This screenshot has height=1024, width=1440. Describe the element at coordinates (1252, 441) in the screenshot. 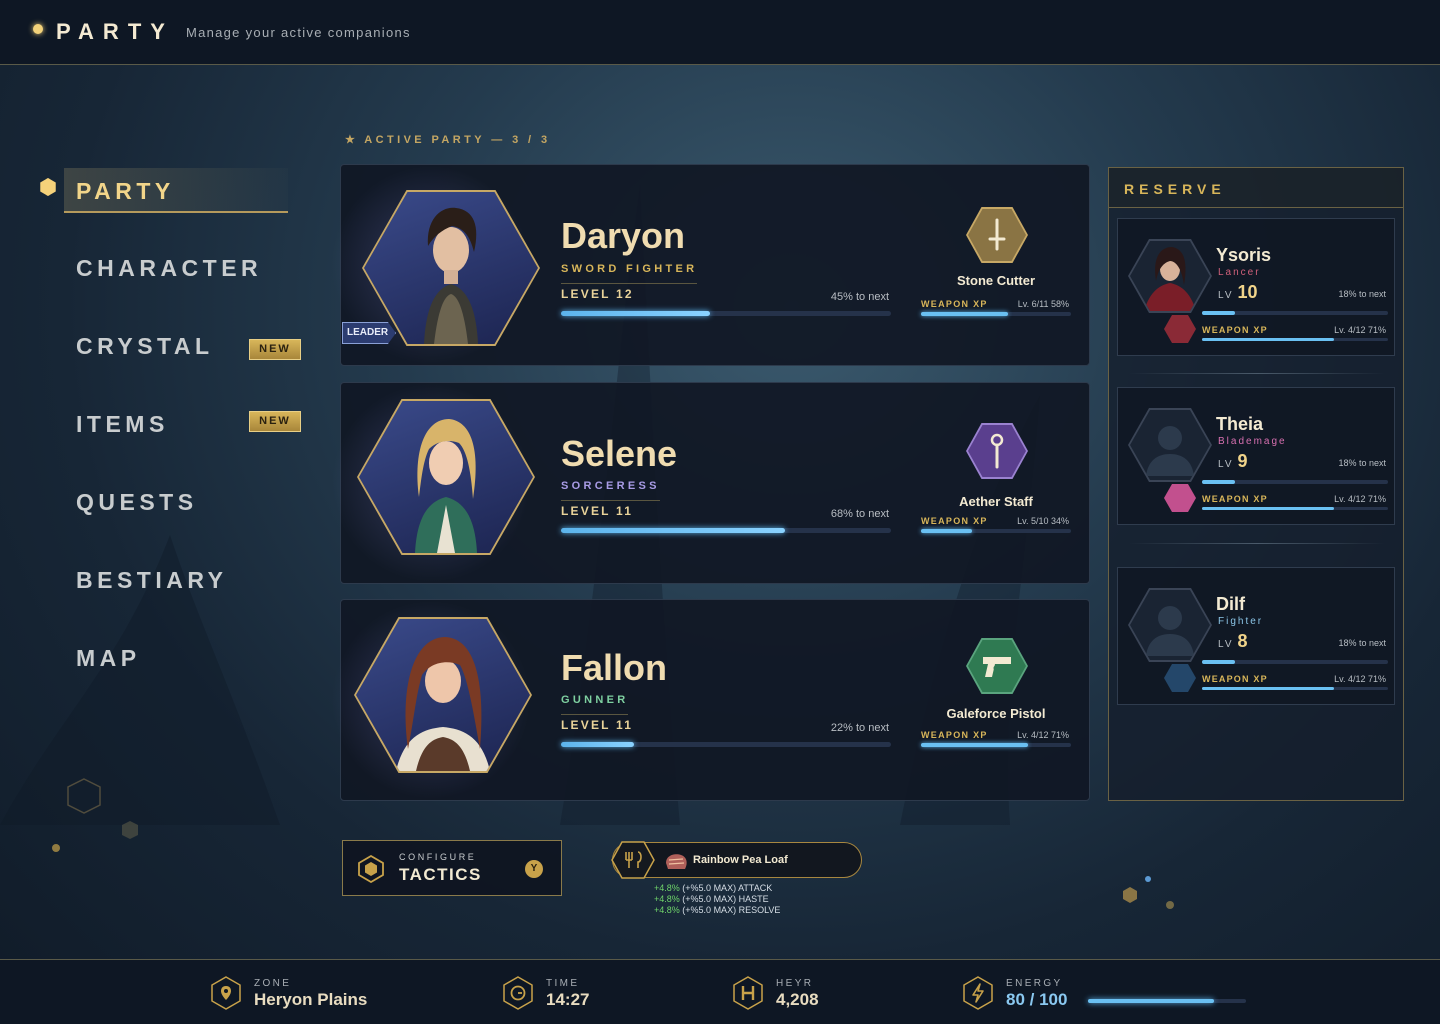

I see `reserve-class: Blademage` at that location.